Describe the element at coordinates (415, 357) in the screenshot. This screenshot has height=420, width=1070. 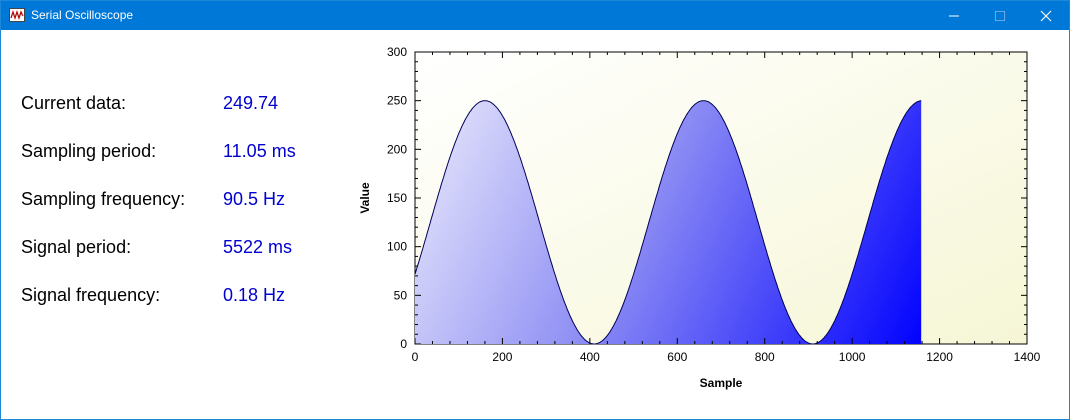
I see `x-tick-label: 0` at that location.